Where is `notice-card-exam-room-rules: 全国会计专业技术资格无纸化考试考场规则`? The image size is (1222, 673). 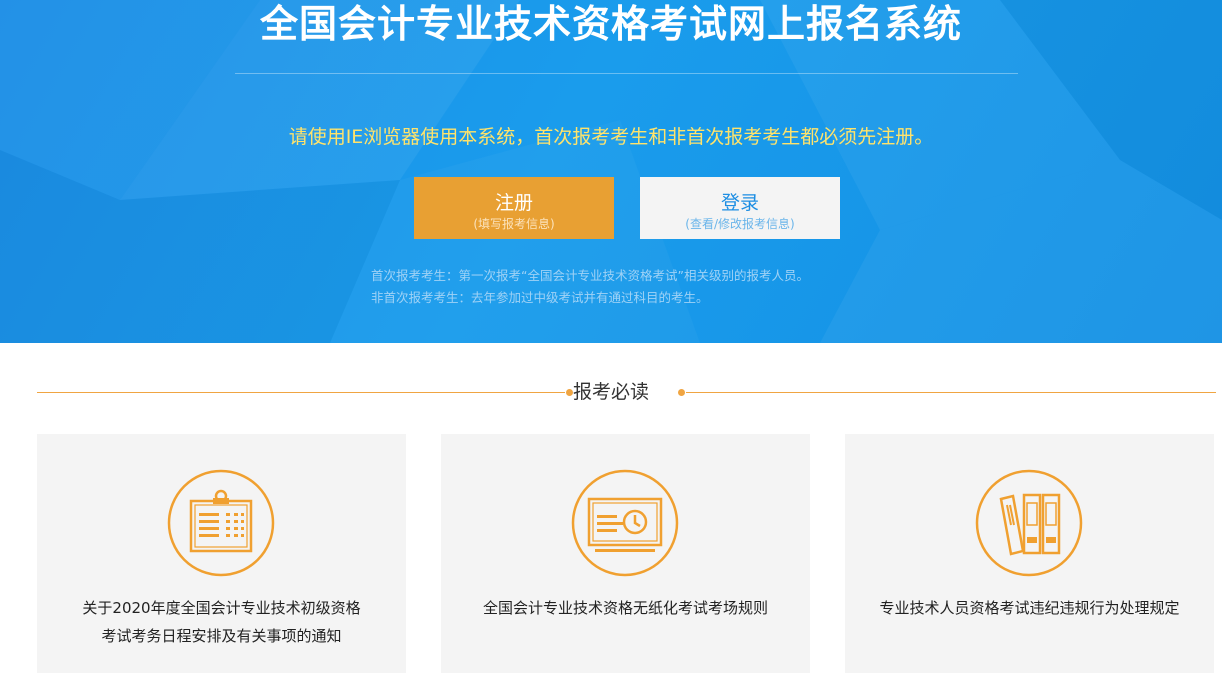
notice-card-exam-room-rules: 全国会计专业技术资格无纸化考试考场规则 is located at coordinates (625, 553).